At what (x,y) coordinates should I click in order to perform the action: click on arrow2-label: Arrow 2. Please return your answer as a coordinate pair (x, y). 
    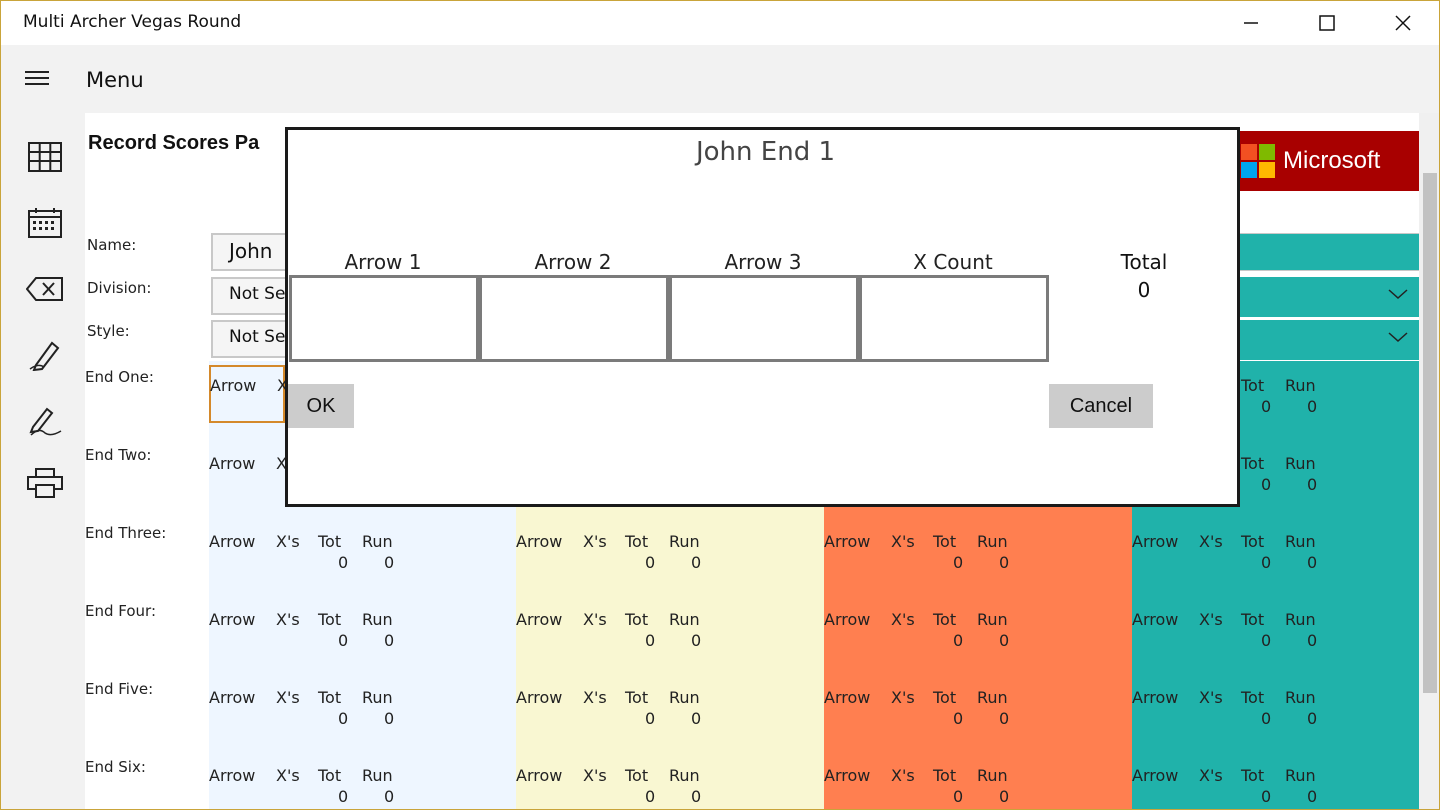
    Looking at the image, I should click on (573, 262).